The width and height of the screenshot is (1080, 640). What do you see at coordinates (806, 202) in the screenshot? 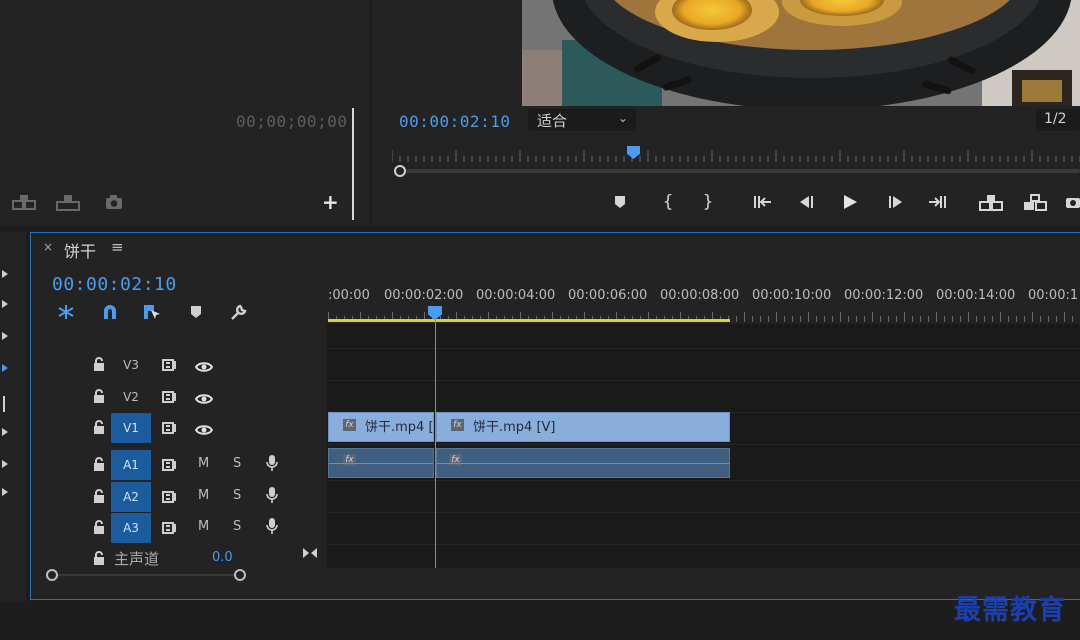
I see `step-back-icon` at bounding box center [806, 202].